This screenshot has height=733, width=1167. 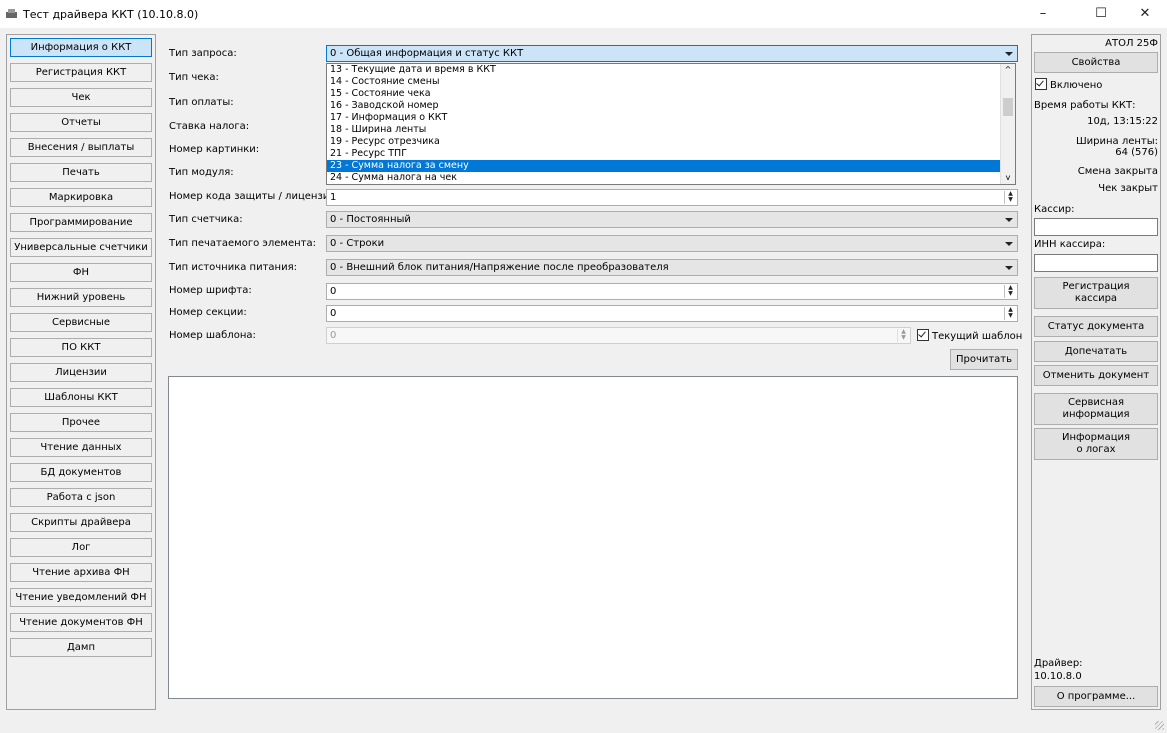 I want to click on document-status-button: Статус документа, so click(x=1096, y=326).